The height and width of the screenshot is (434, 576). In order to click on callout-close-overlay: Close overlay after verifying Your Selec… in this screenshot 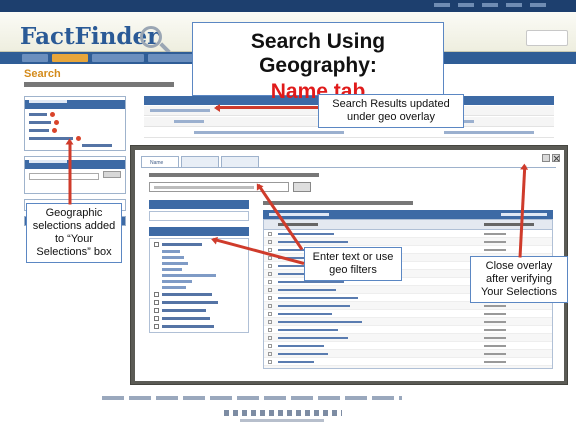, I will do `click(519, 279)`.